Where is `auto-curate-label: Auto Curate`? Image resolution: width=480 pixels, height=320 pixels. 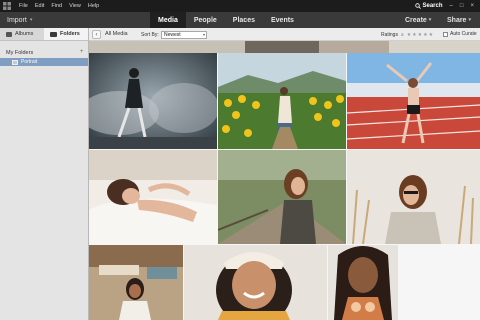
auto-curate-label: Auto Curate is located at coordinates (463, 34).